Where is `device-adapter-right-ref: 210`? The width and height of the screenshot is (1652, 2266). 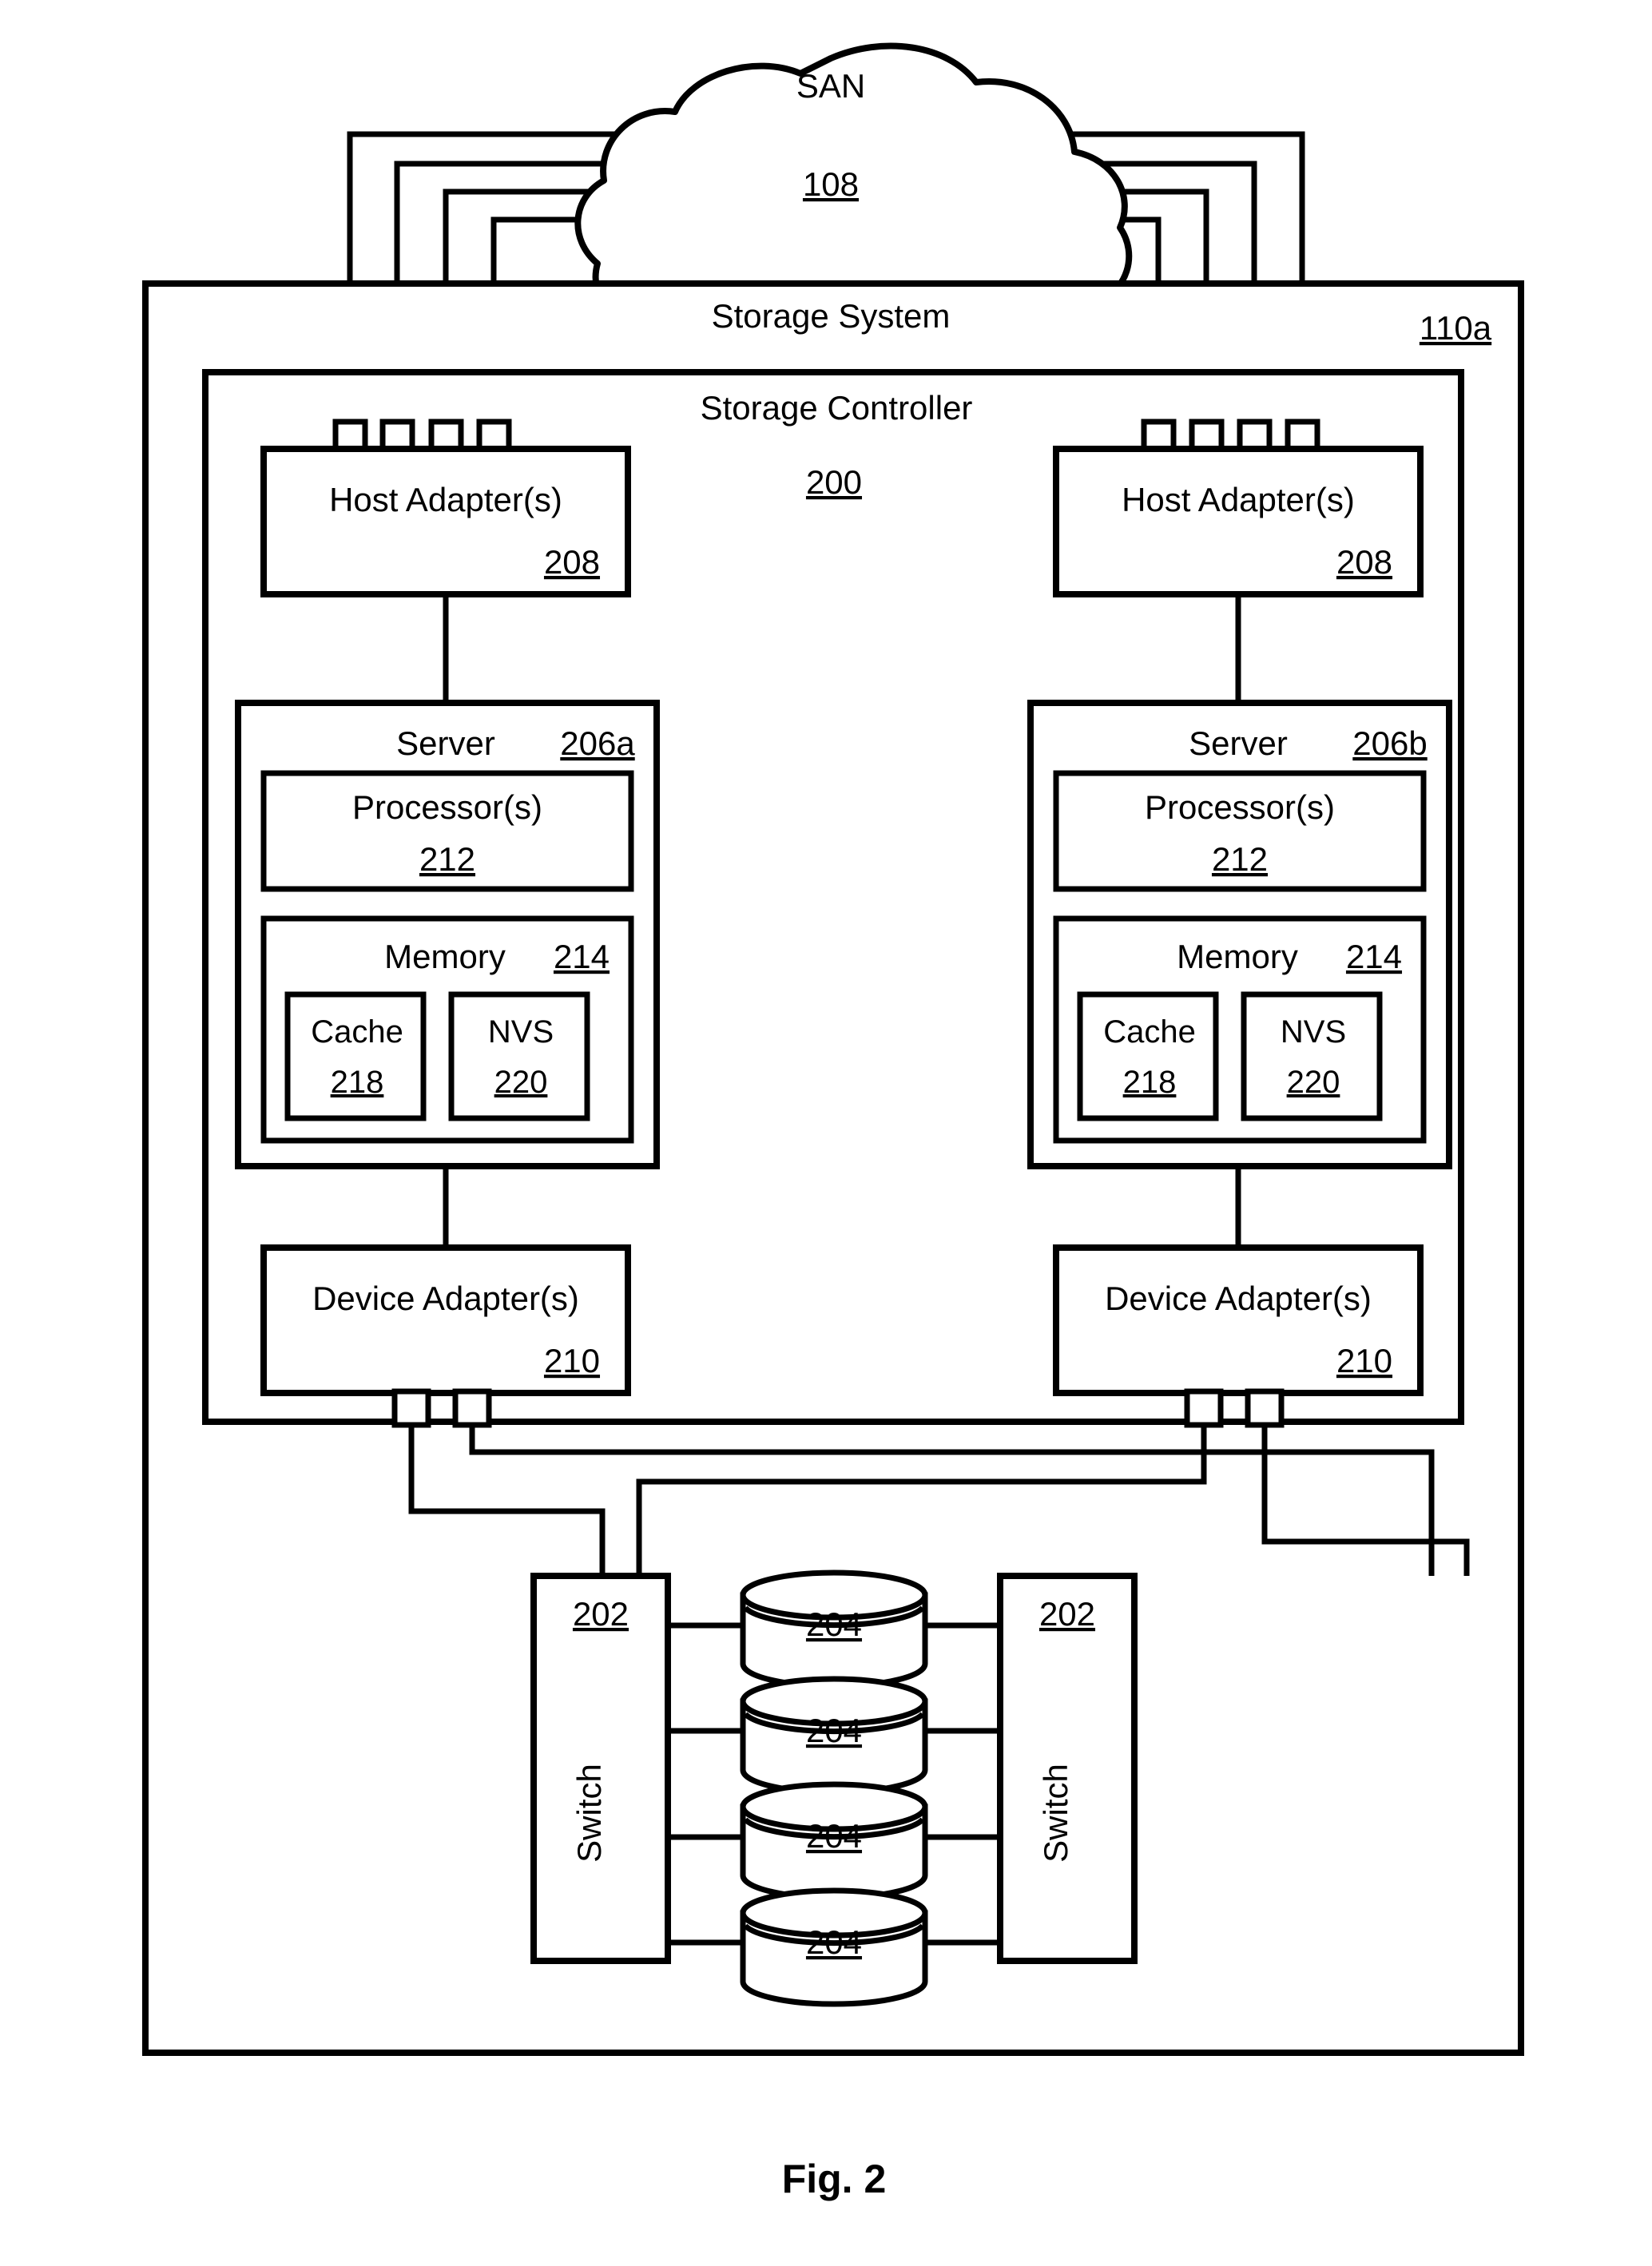 device-adapter-right-ref: 210 is located at coordinates (1364, 1360).